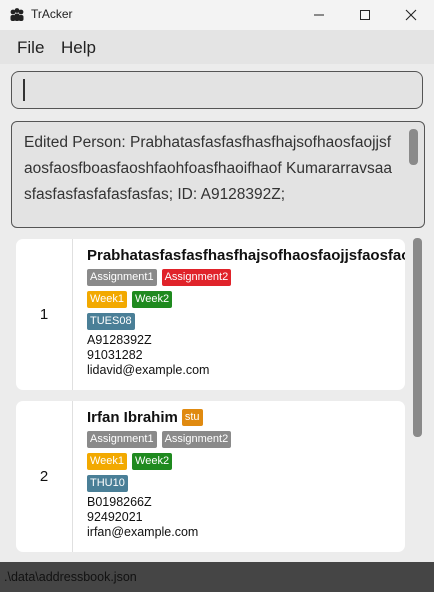  I want to click on command-input, so click(217, 90).